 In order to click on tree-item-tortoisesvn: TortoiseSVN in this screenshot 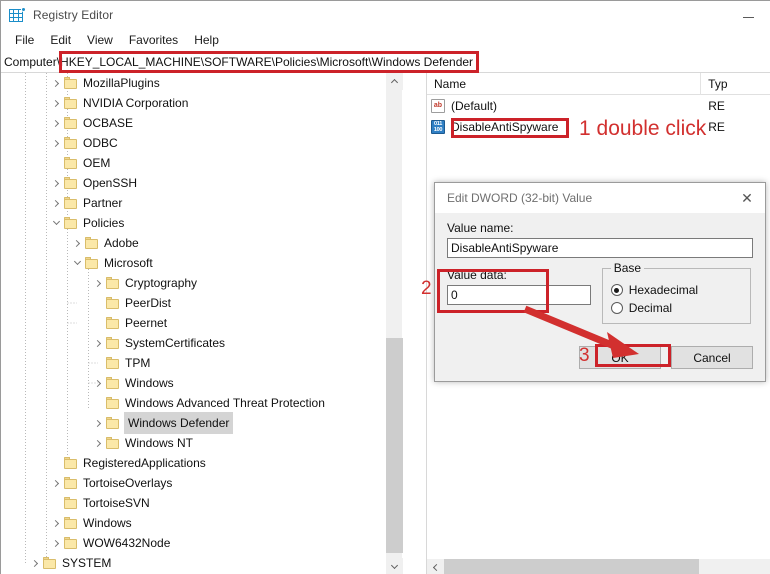, I will do `click(201, 503)`.